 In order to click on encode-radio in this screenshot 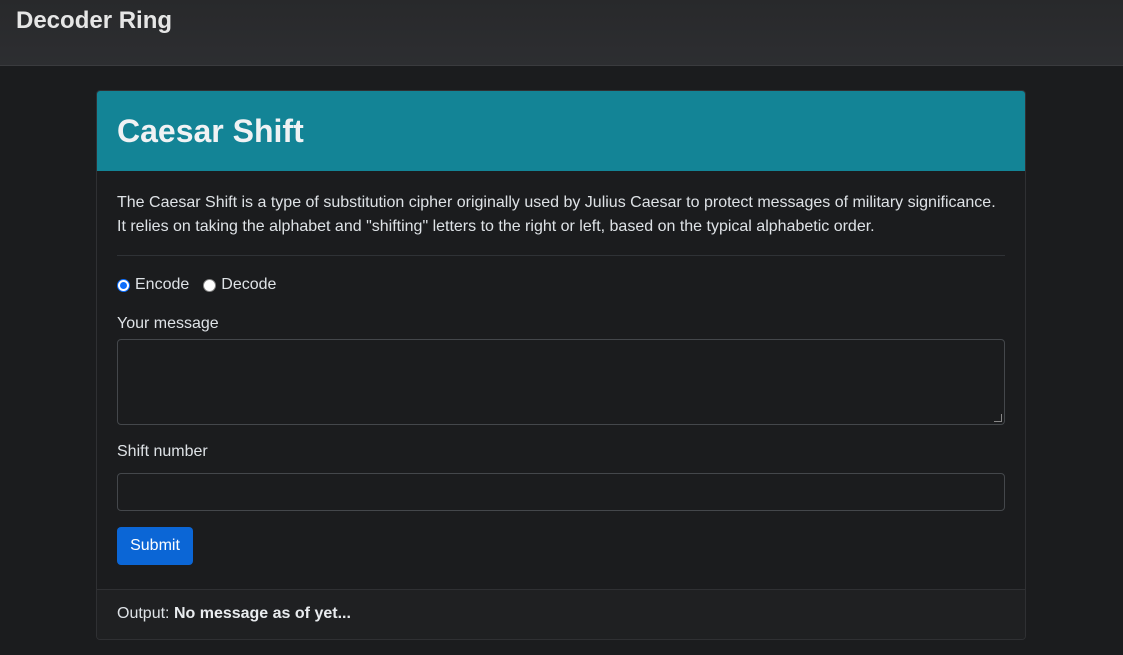, I will do `click(123, 285)`.